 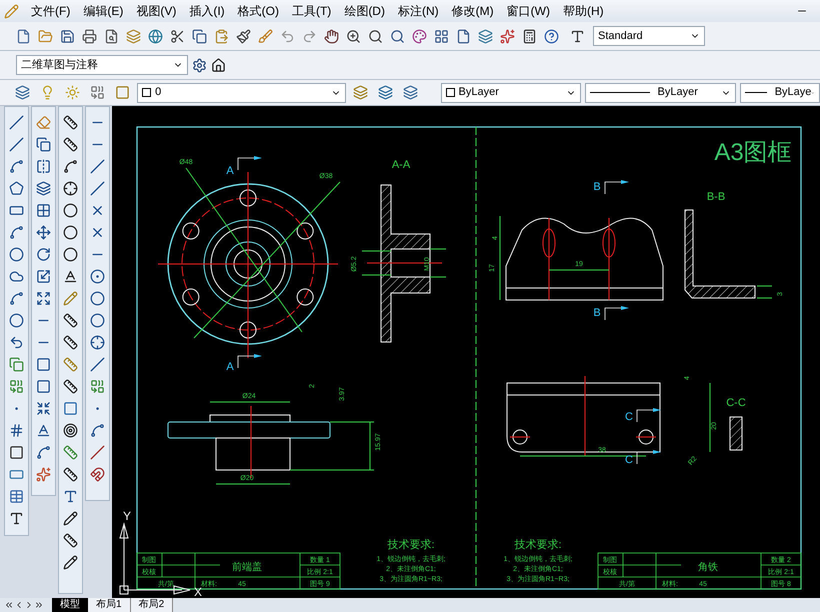 I want to click on ucs-axes-icon, so click(x=154, y=558).